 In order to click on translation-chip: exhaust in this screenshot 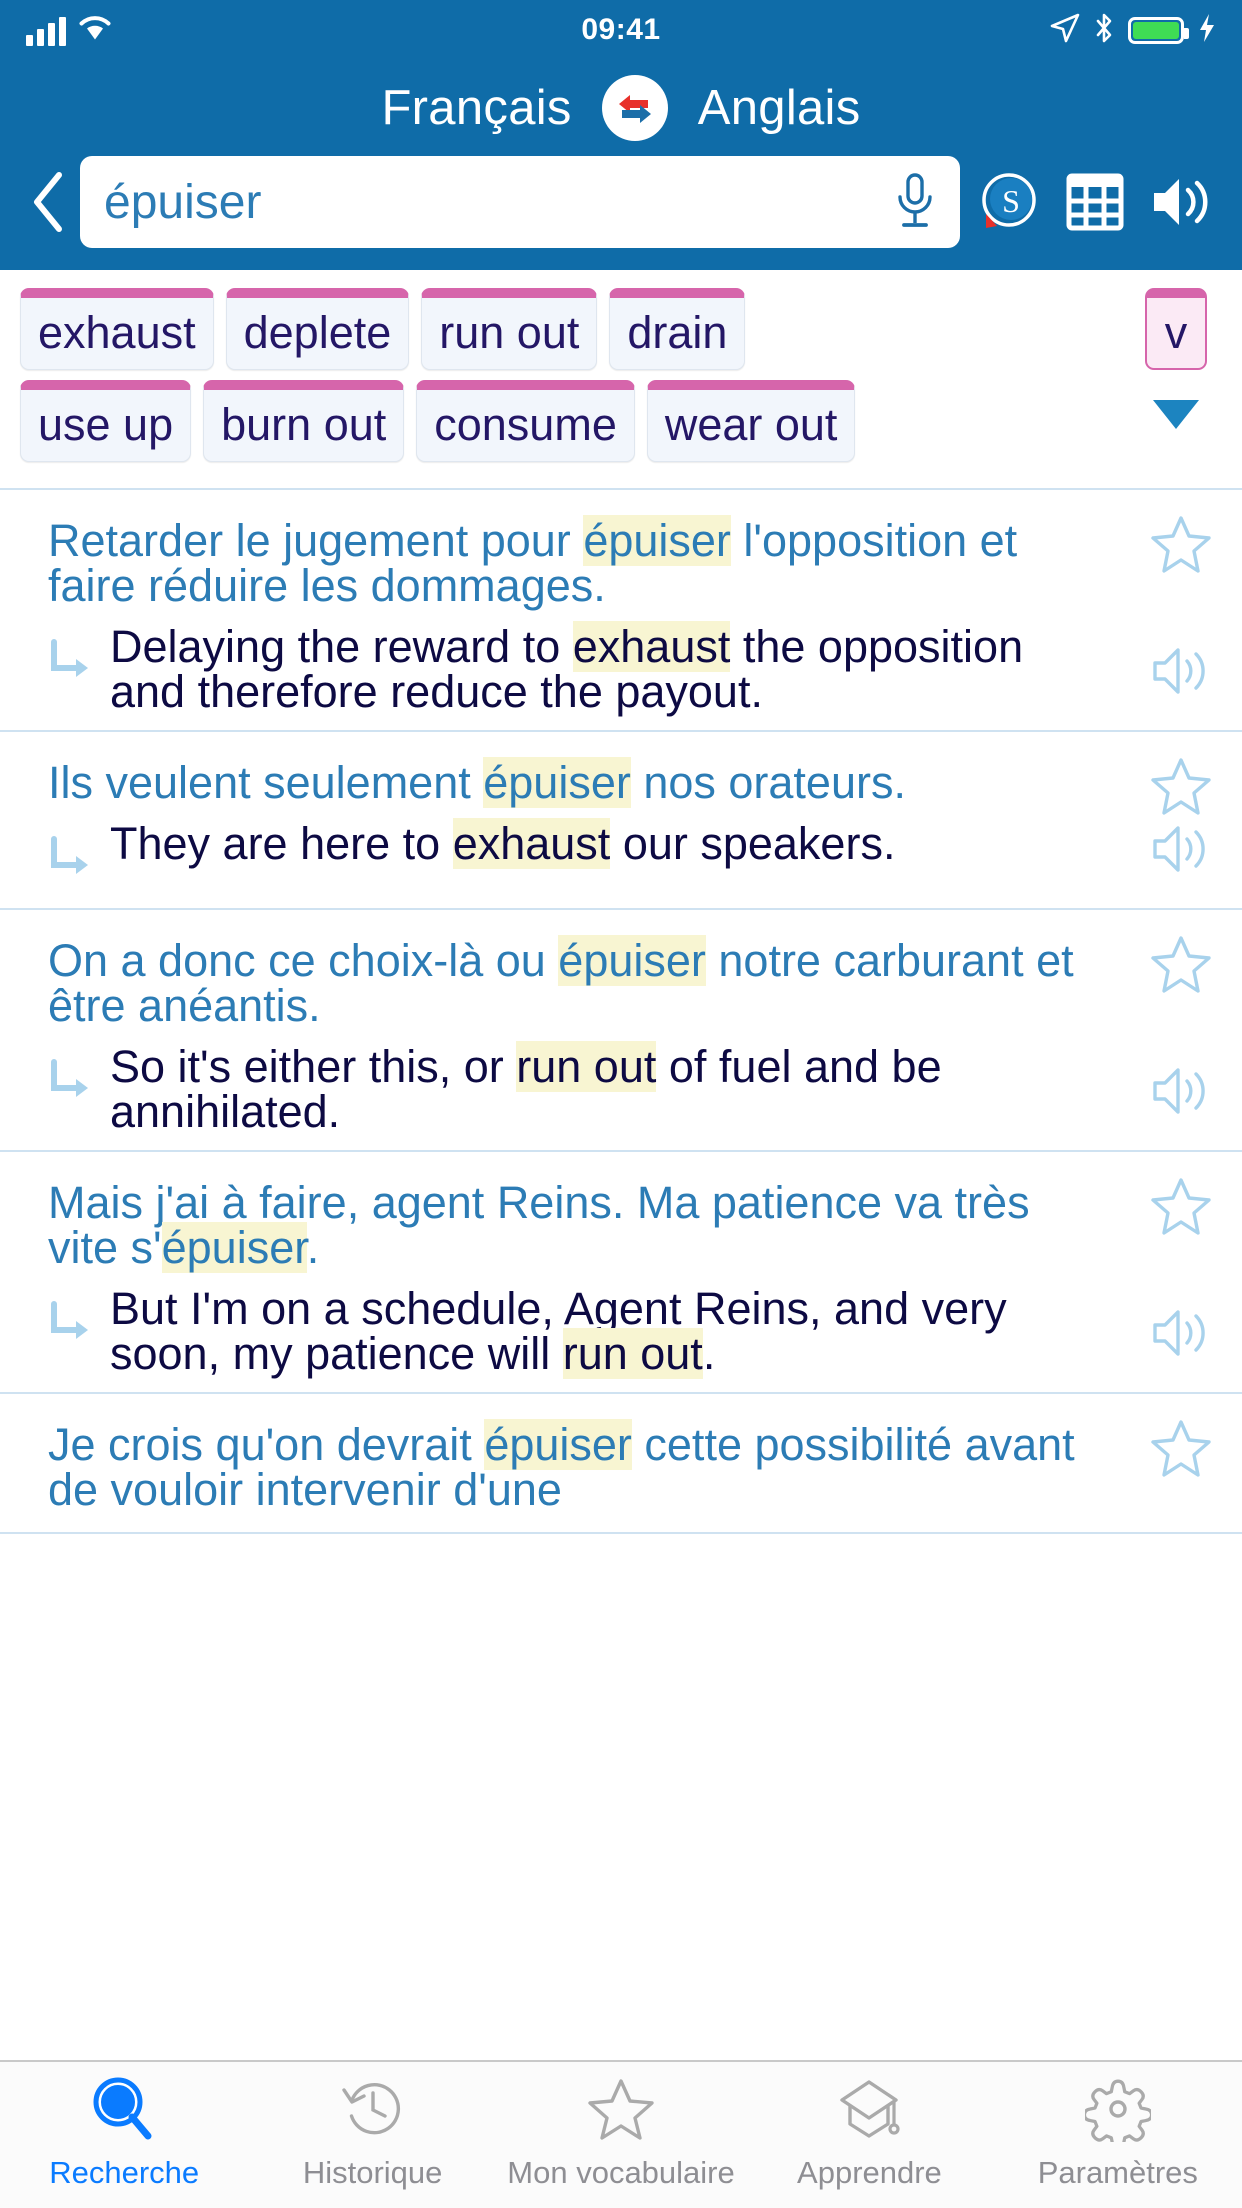, I will do `click(117, 329)`.